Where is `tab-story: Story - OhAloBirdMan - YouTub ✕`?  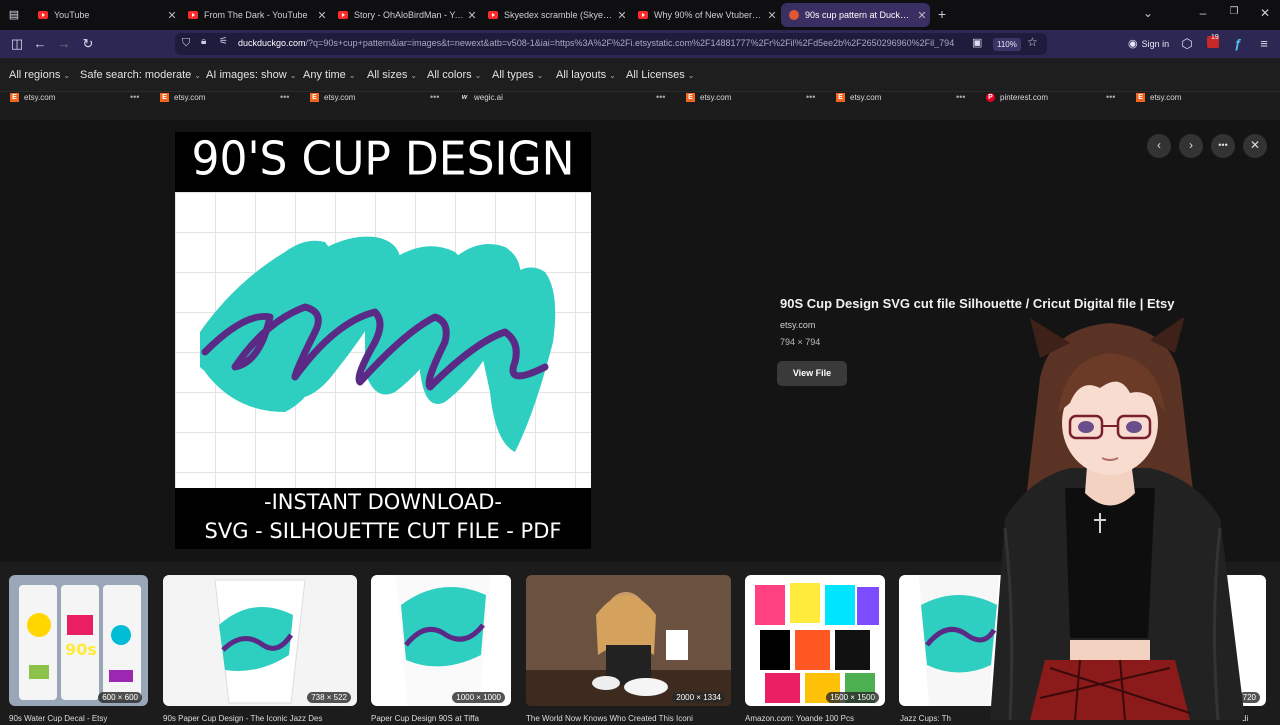
tab-story: Story - OhAloBirdMan - YouTub ✕ is located at coordinates (405, 15).